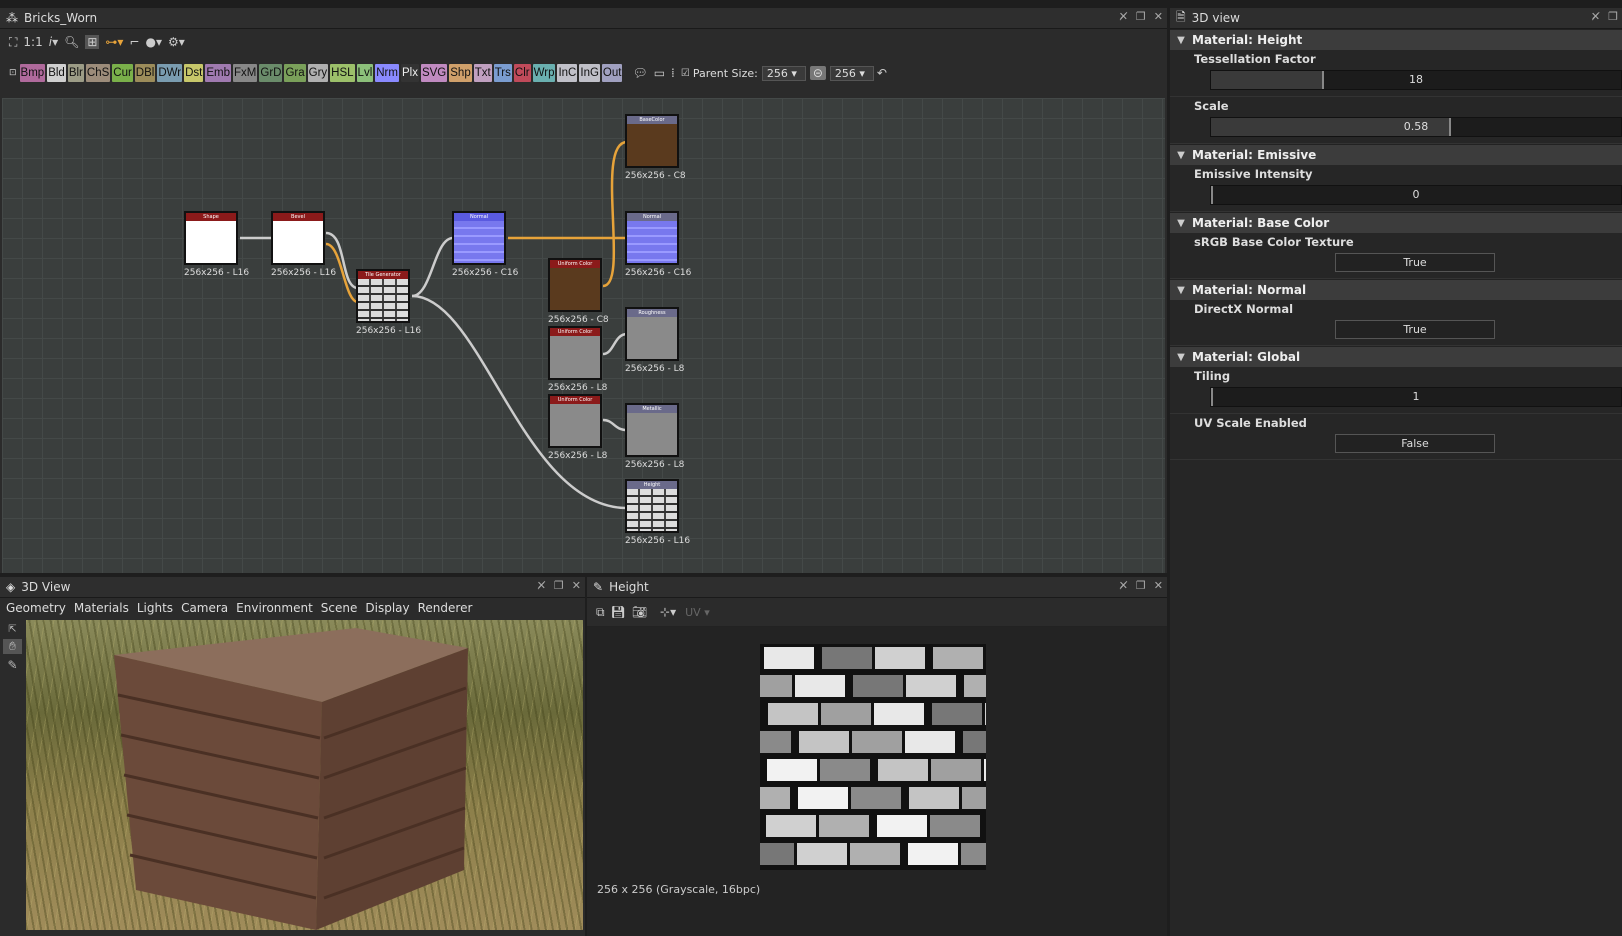 The width and height of the screenshot is (1622, 936). Describe the element at coordinates (1613, 16) in the screenshot. I see `properties-float-icon: ❐` at that location.